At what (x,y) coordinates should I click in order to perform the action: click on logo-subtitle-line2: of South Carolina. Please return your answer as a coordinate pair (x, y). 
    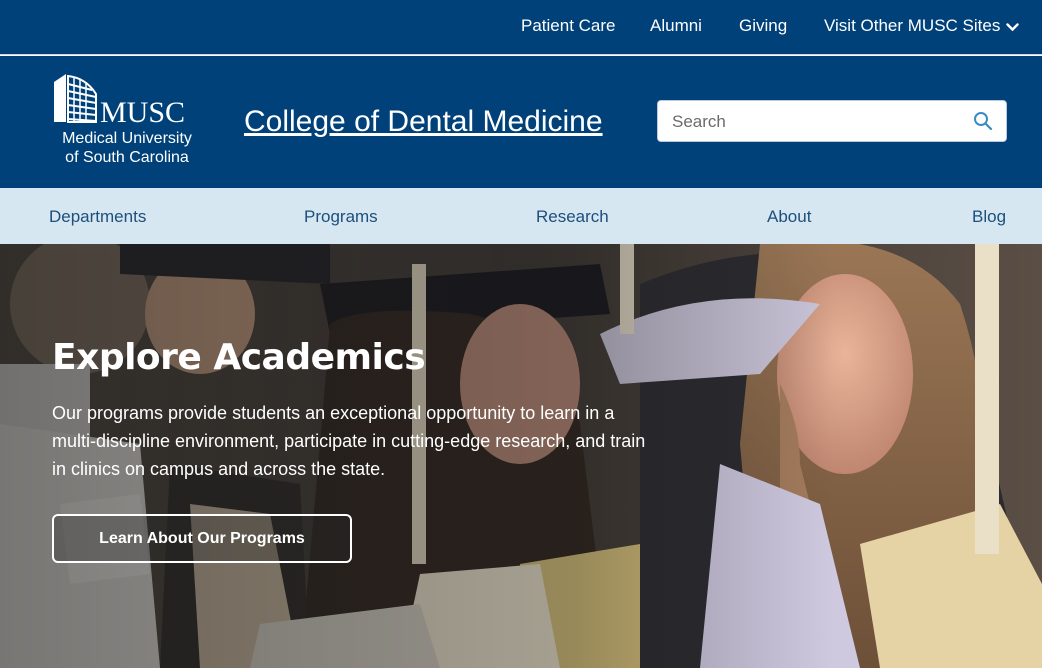
    Looking at the image, I should click on (127, 157).